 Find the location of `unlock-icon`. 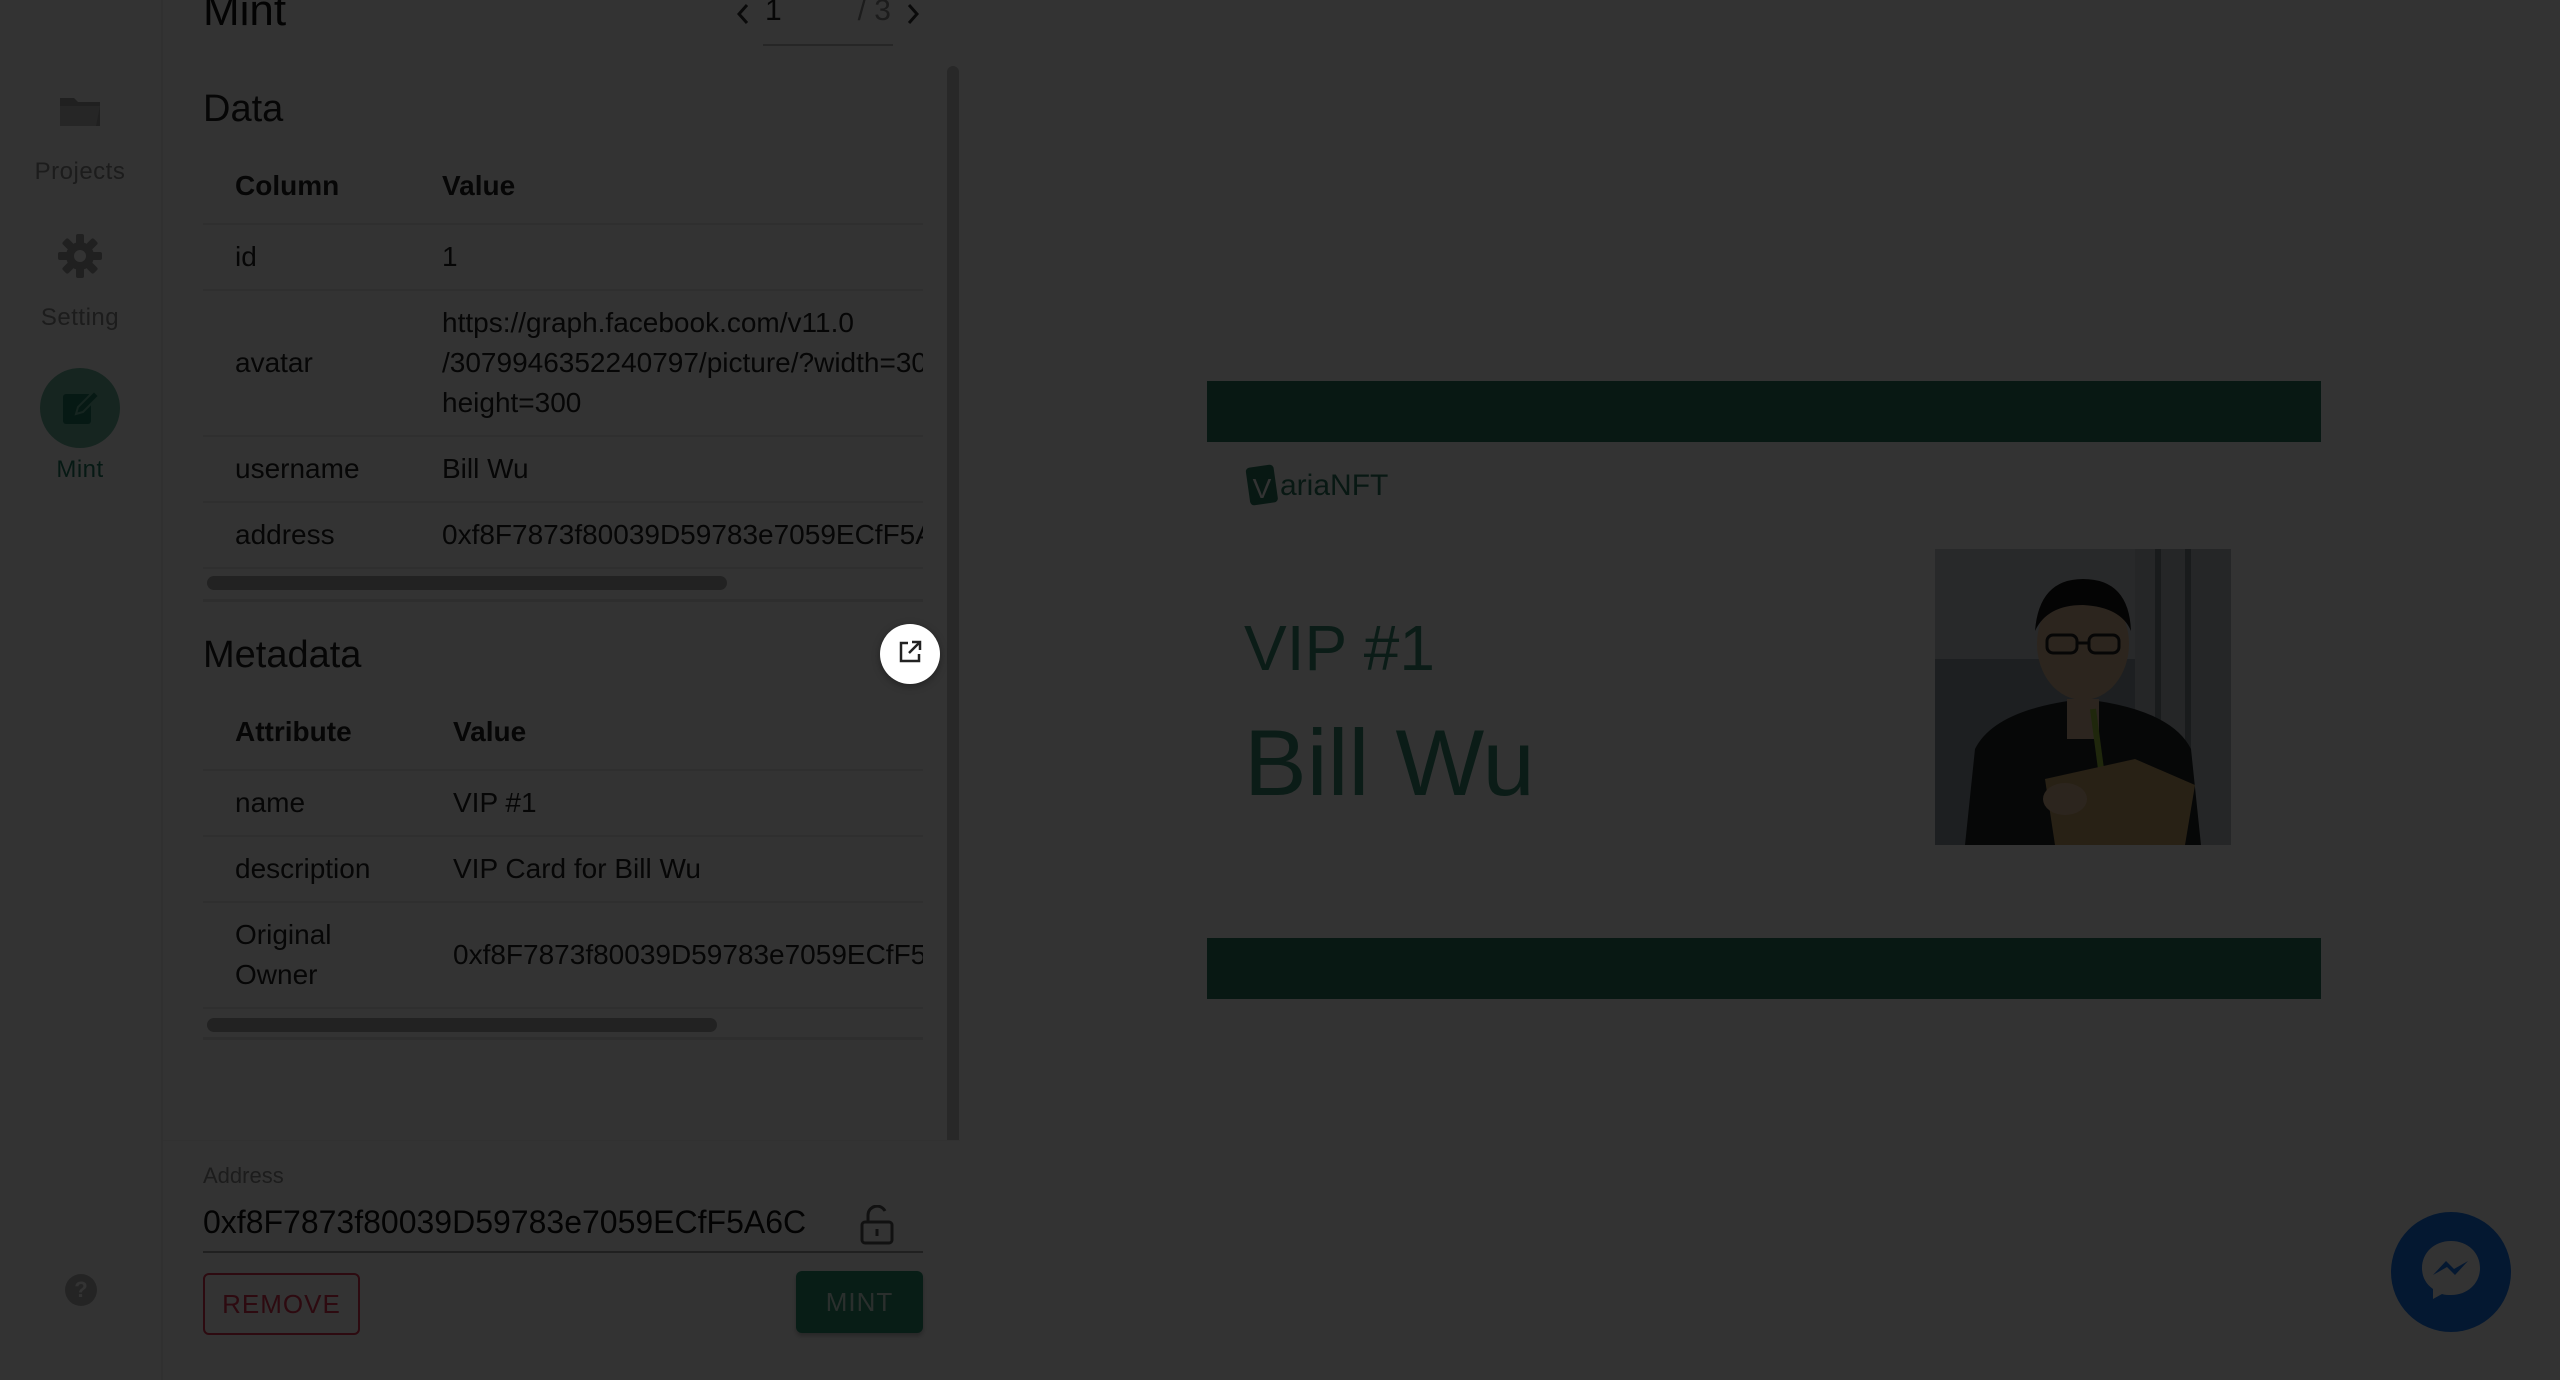

unlock-icon is located at coordinates (877, 1227).